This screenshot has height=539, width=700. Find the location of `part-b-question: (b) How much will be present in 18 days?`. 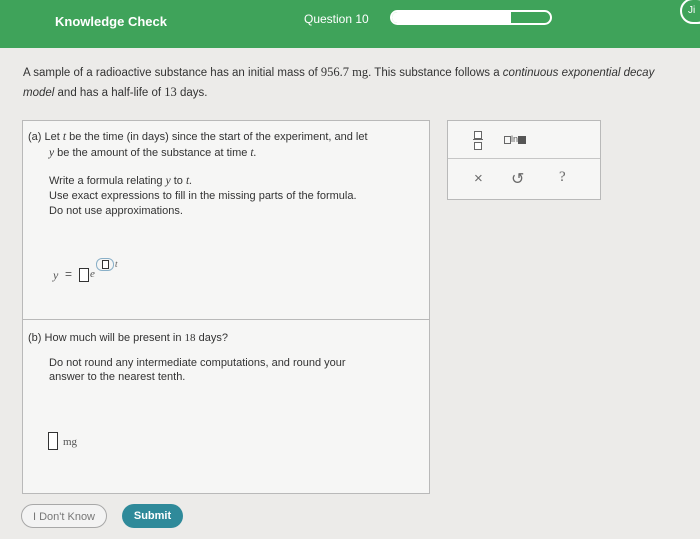

part-b-question: (b) How much will be present in 18 days? is located at coordinates (128, 338).